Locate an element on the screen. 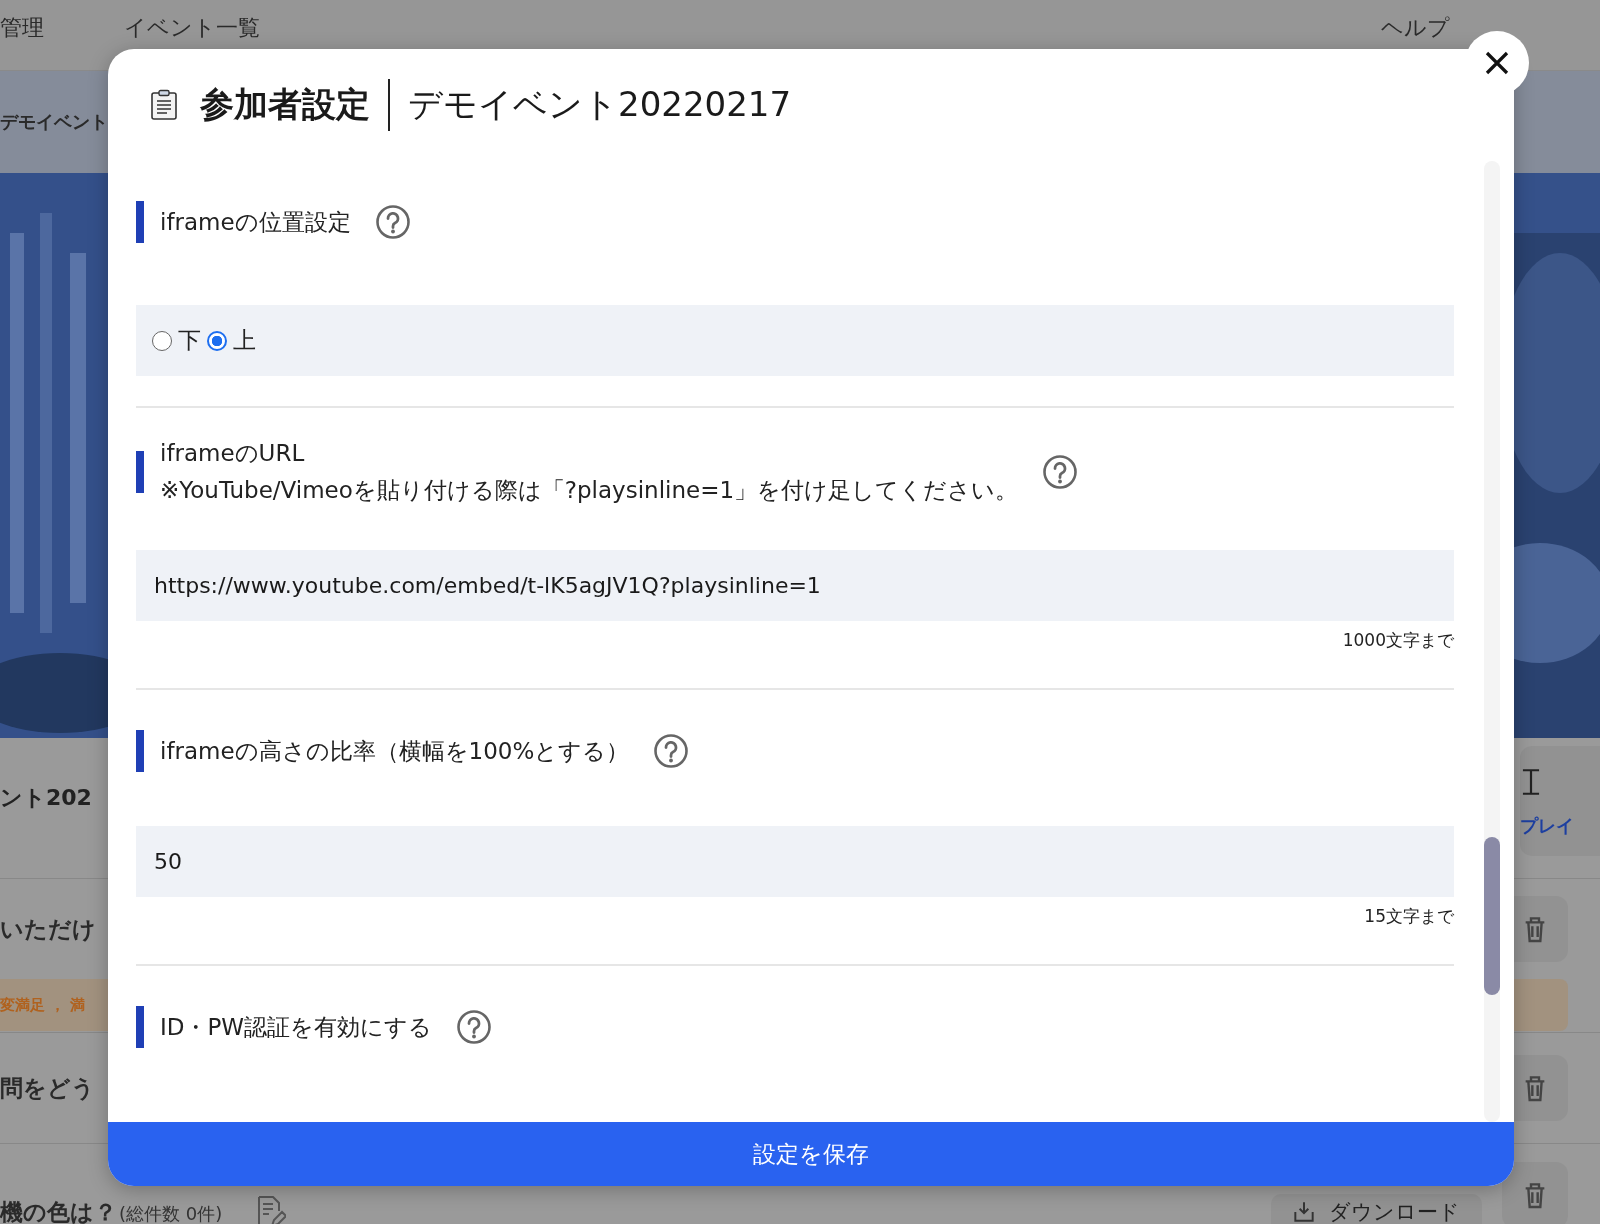 The image size is (1600, 1224). question-text: 問をどう is located at coordinates (47, 1088).